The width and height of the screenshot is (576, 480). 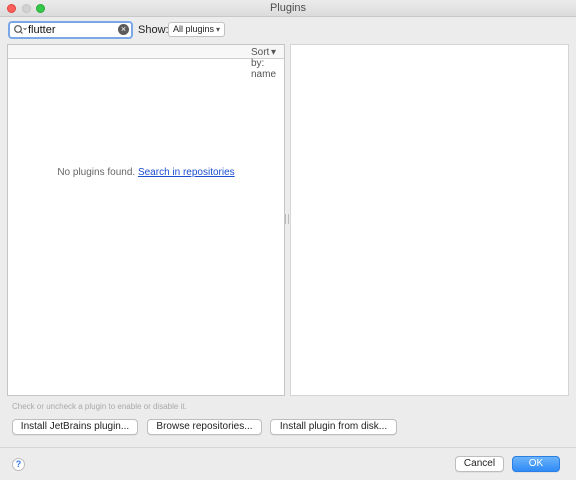 What do you see at coordinates (287, 219) in the screenshot?
I see `pane-splitter-handle` at bounding box center [287, 219].